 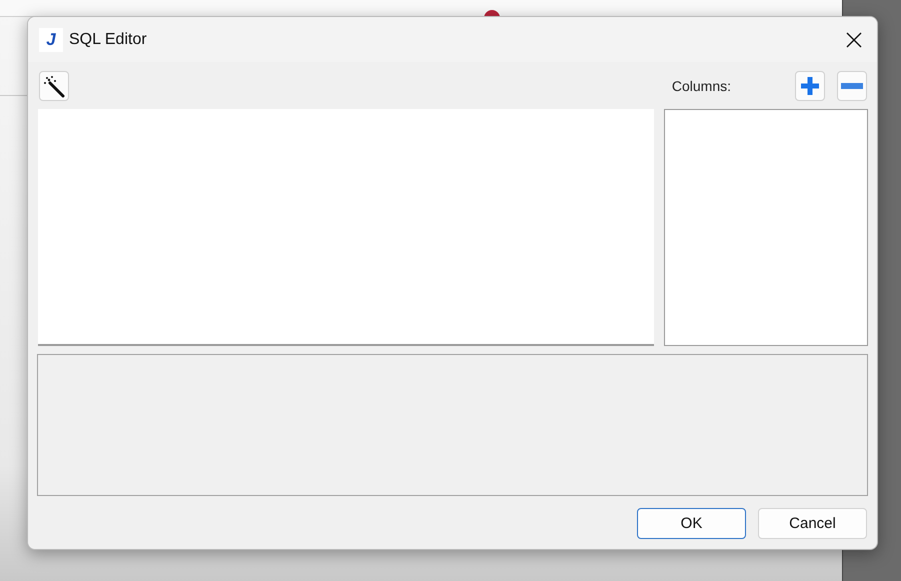 I want to click on ok-button: OK, so click(x=691, y=523).